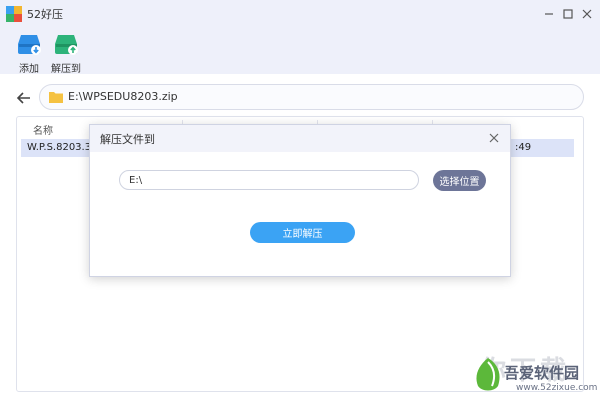  I want to click on maximize-button, so click(568, 14).